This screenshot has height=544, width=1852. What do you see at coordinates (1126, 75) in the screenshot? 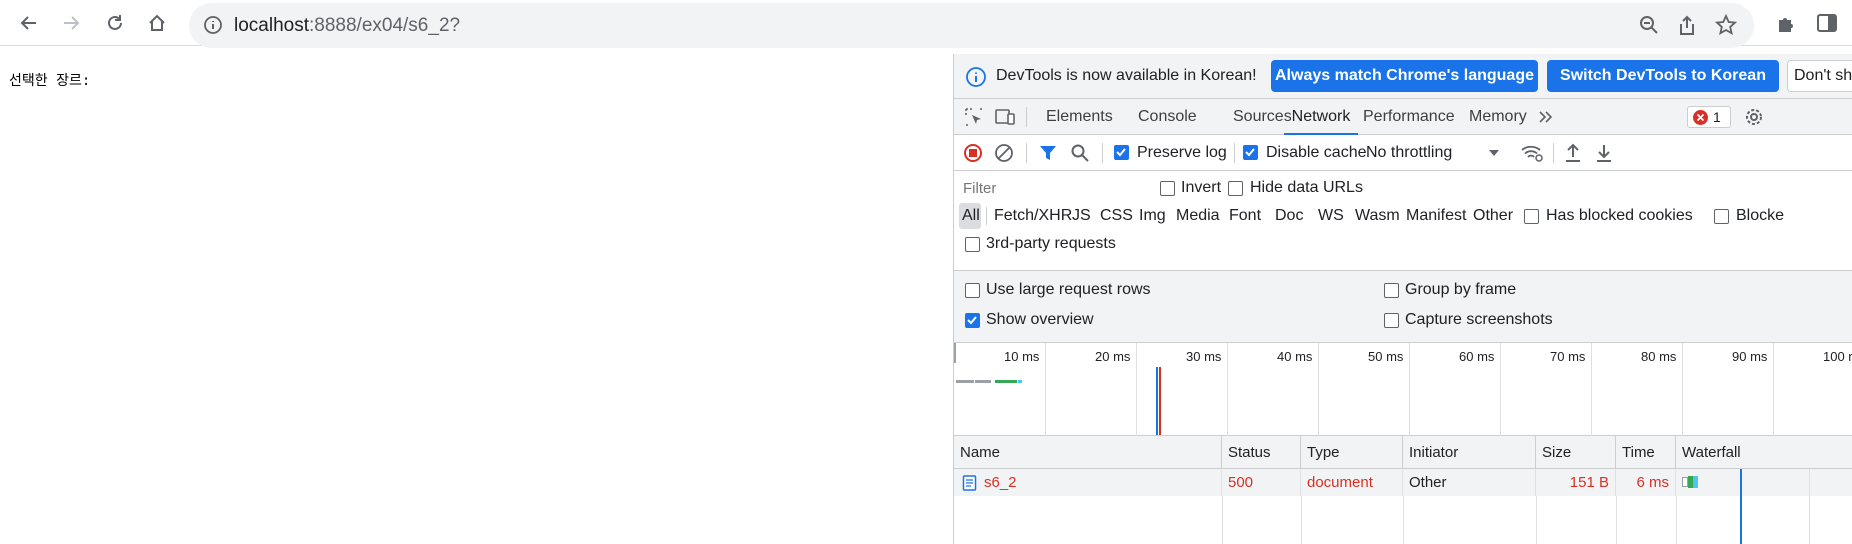
I see `infobar-message: DevTools is now available in Korean!` at bounding box center [1126, 75].